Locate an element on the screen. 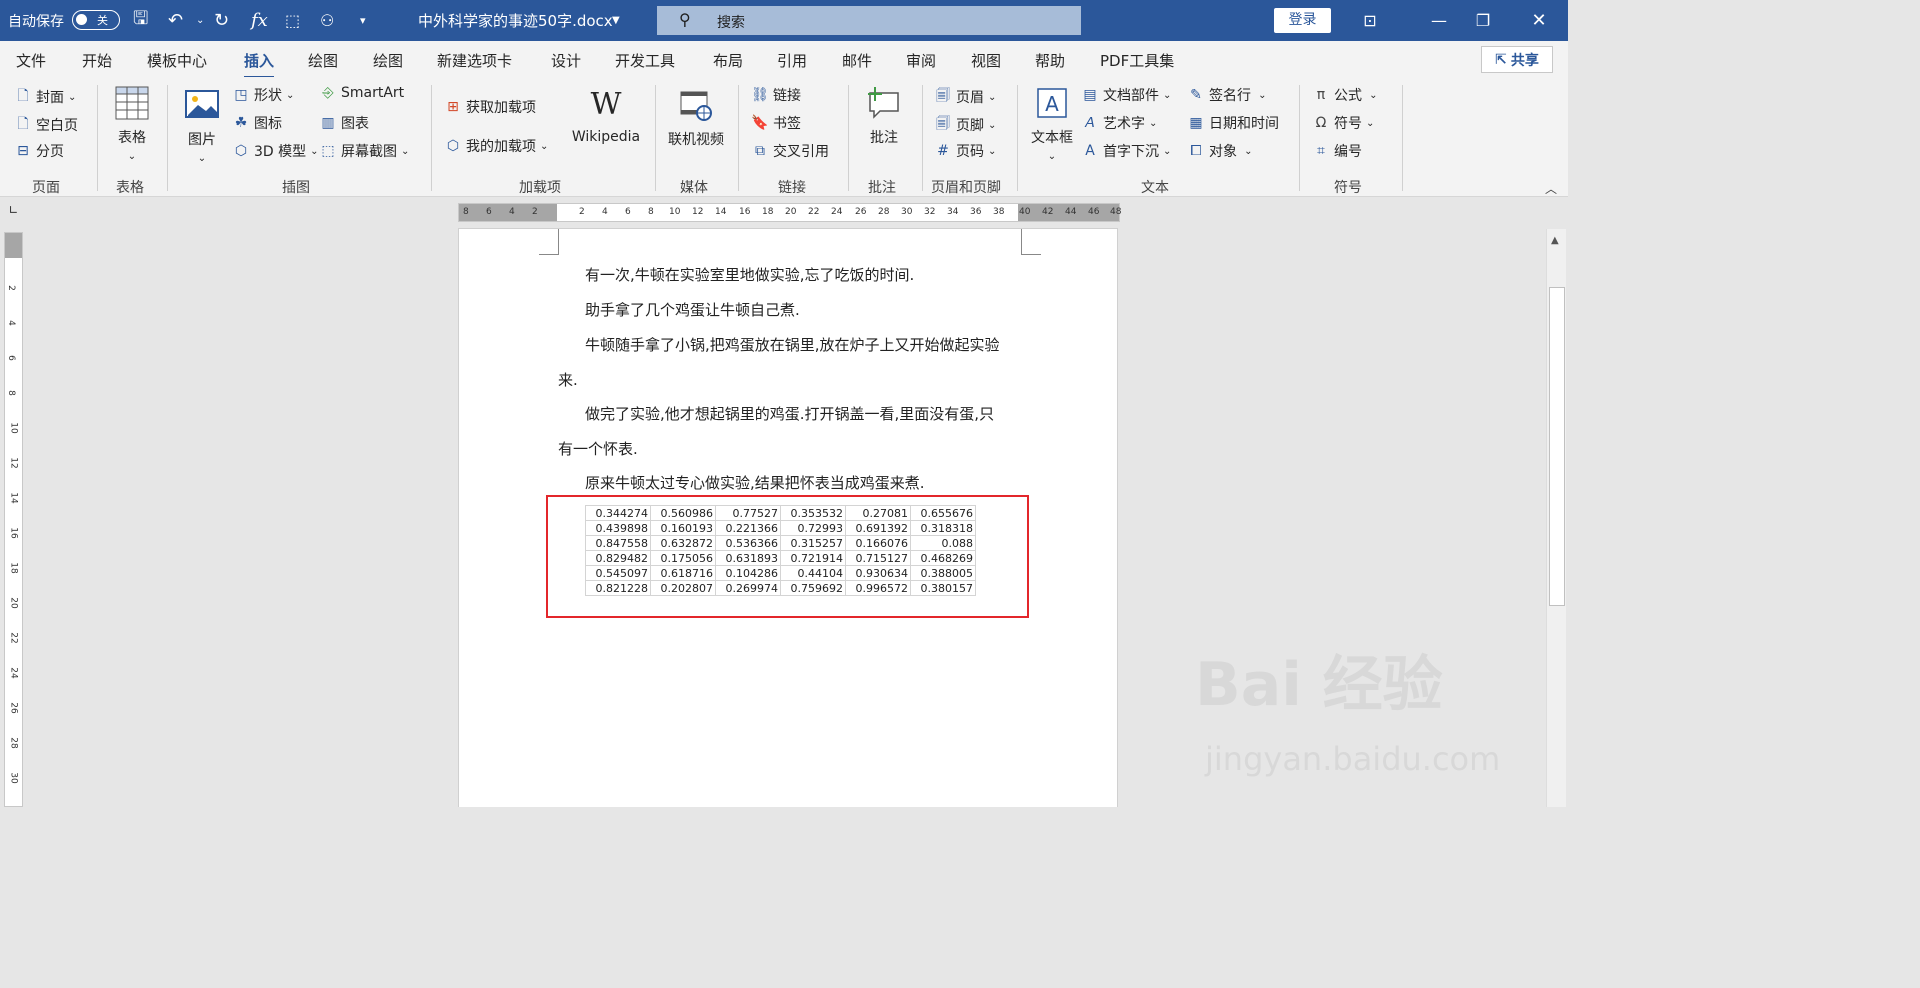  ruler-tick: 20 is located at coordinates (791, 212).